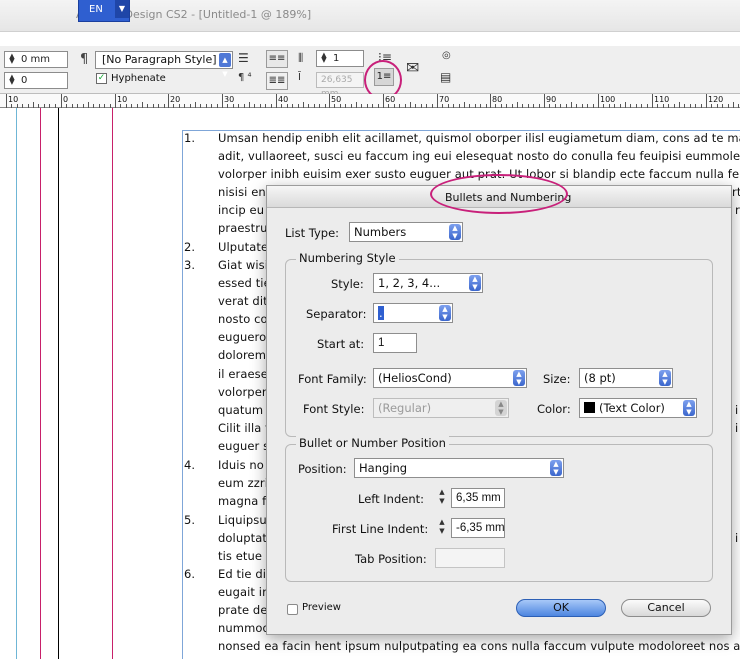  Describe the element at coordinates (243, 247) in the screenshot. I see `text-line: Ulputate` at that location.